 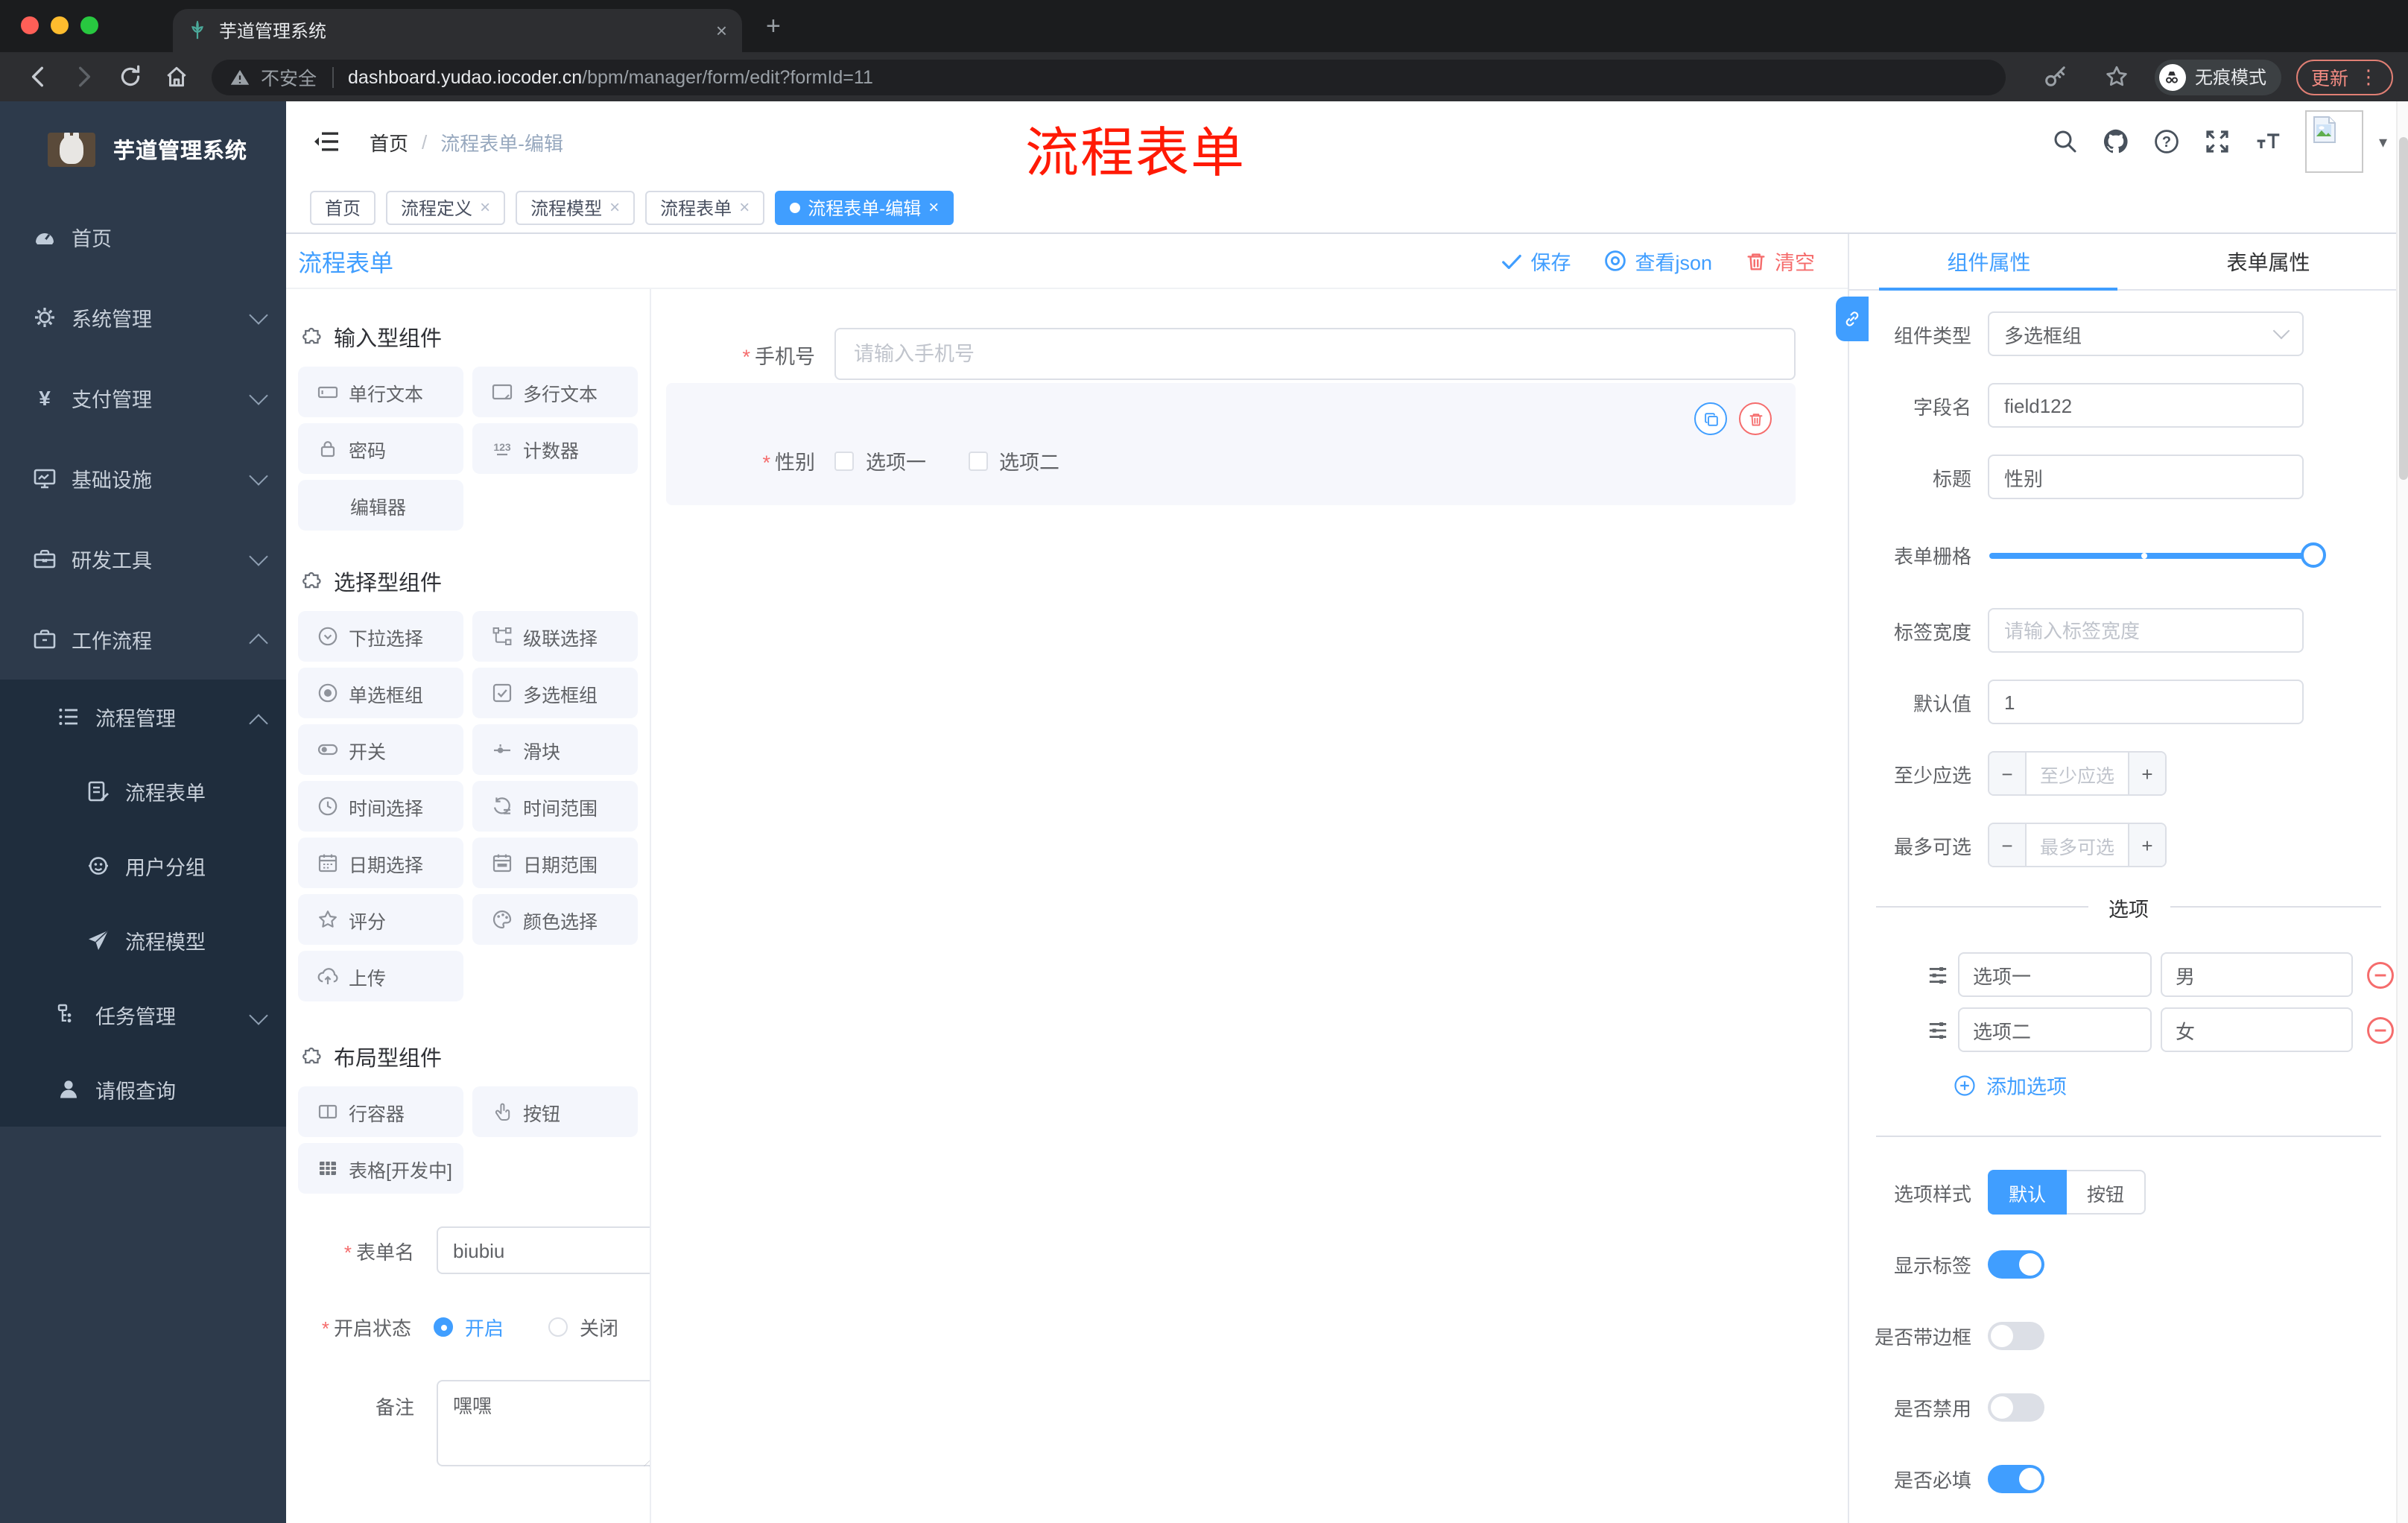 I want to click on sidebar-item-process-form: 流程表单, so click(x=143, y=792).